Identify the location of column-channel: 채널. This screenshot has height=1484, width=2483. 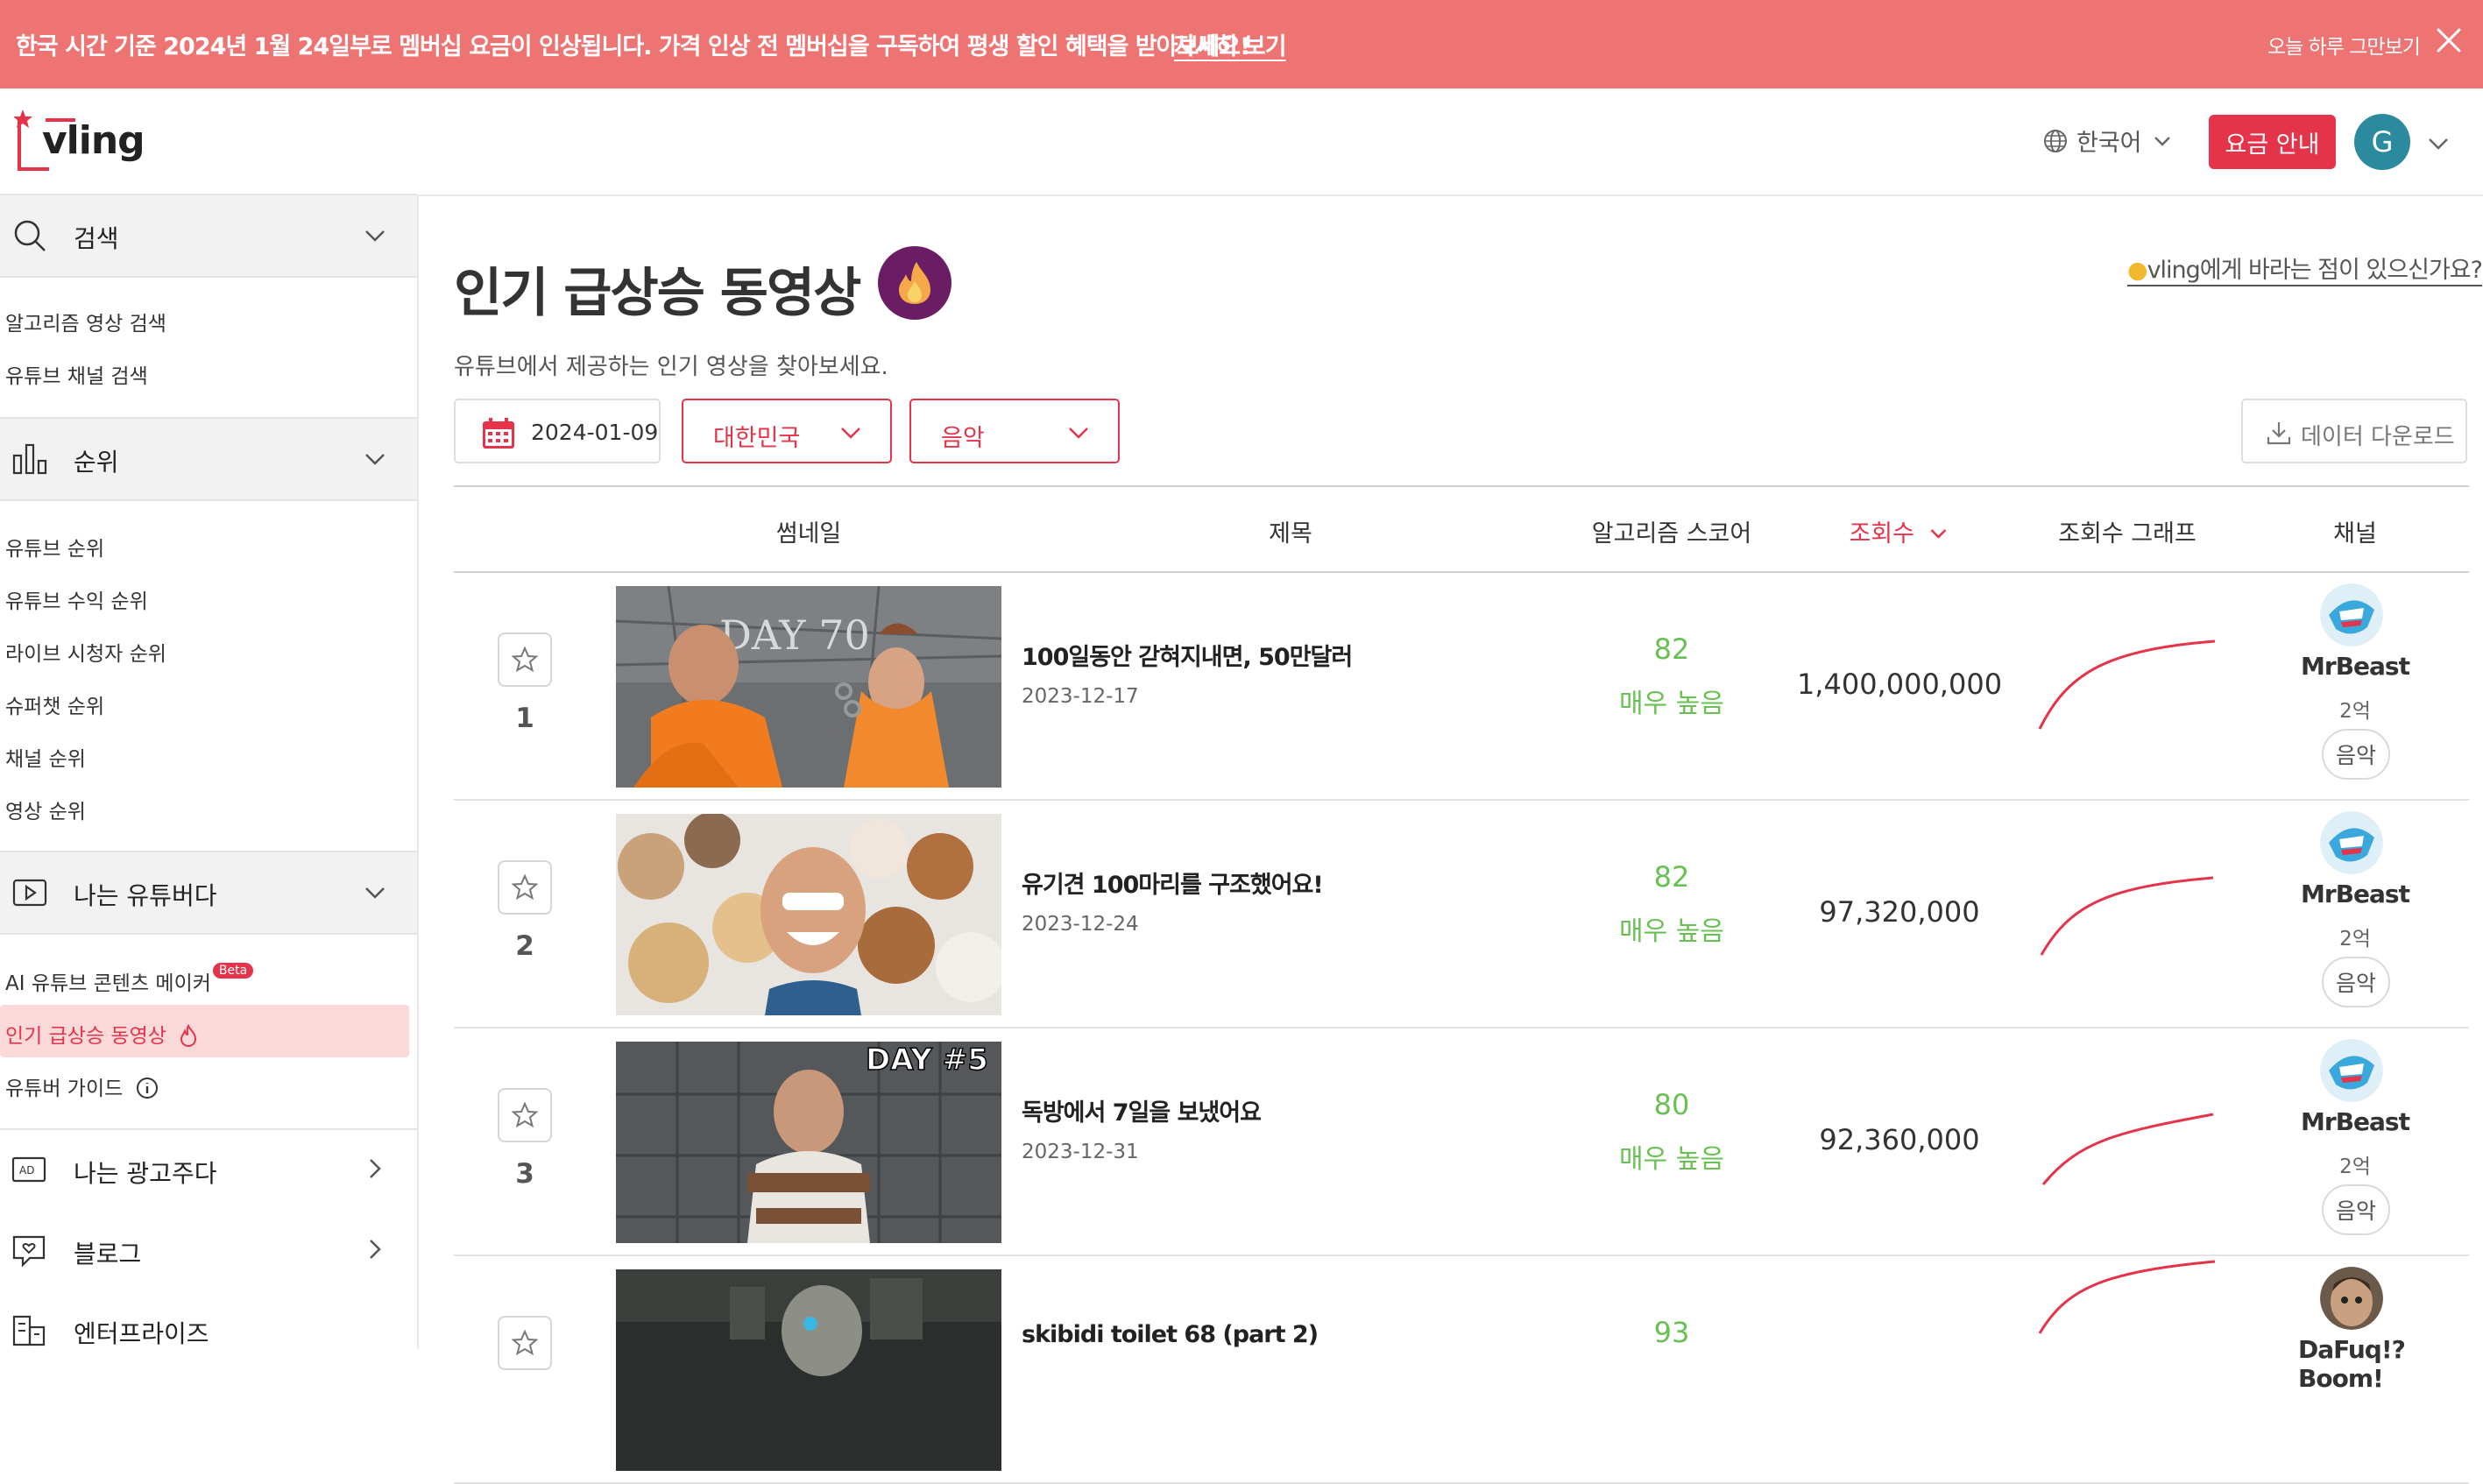
(2355, 534).